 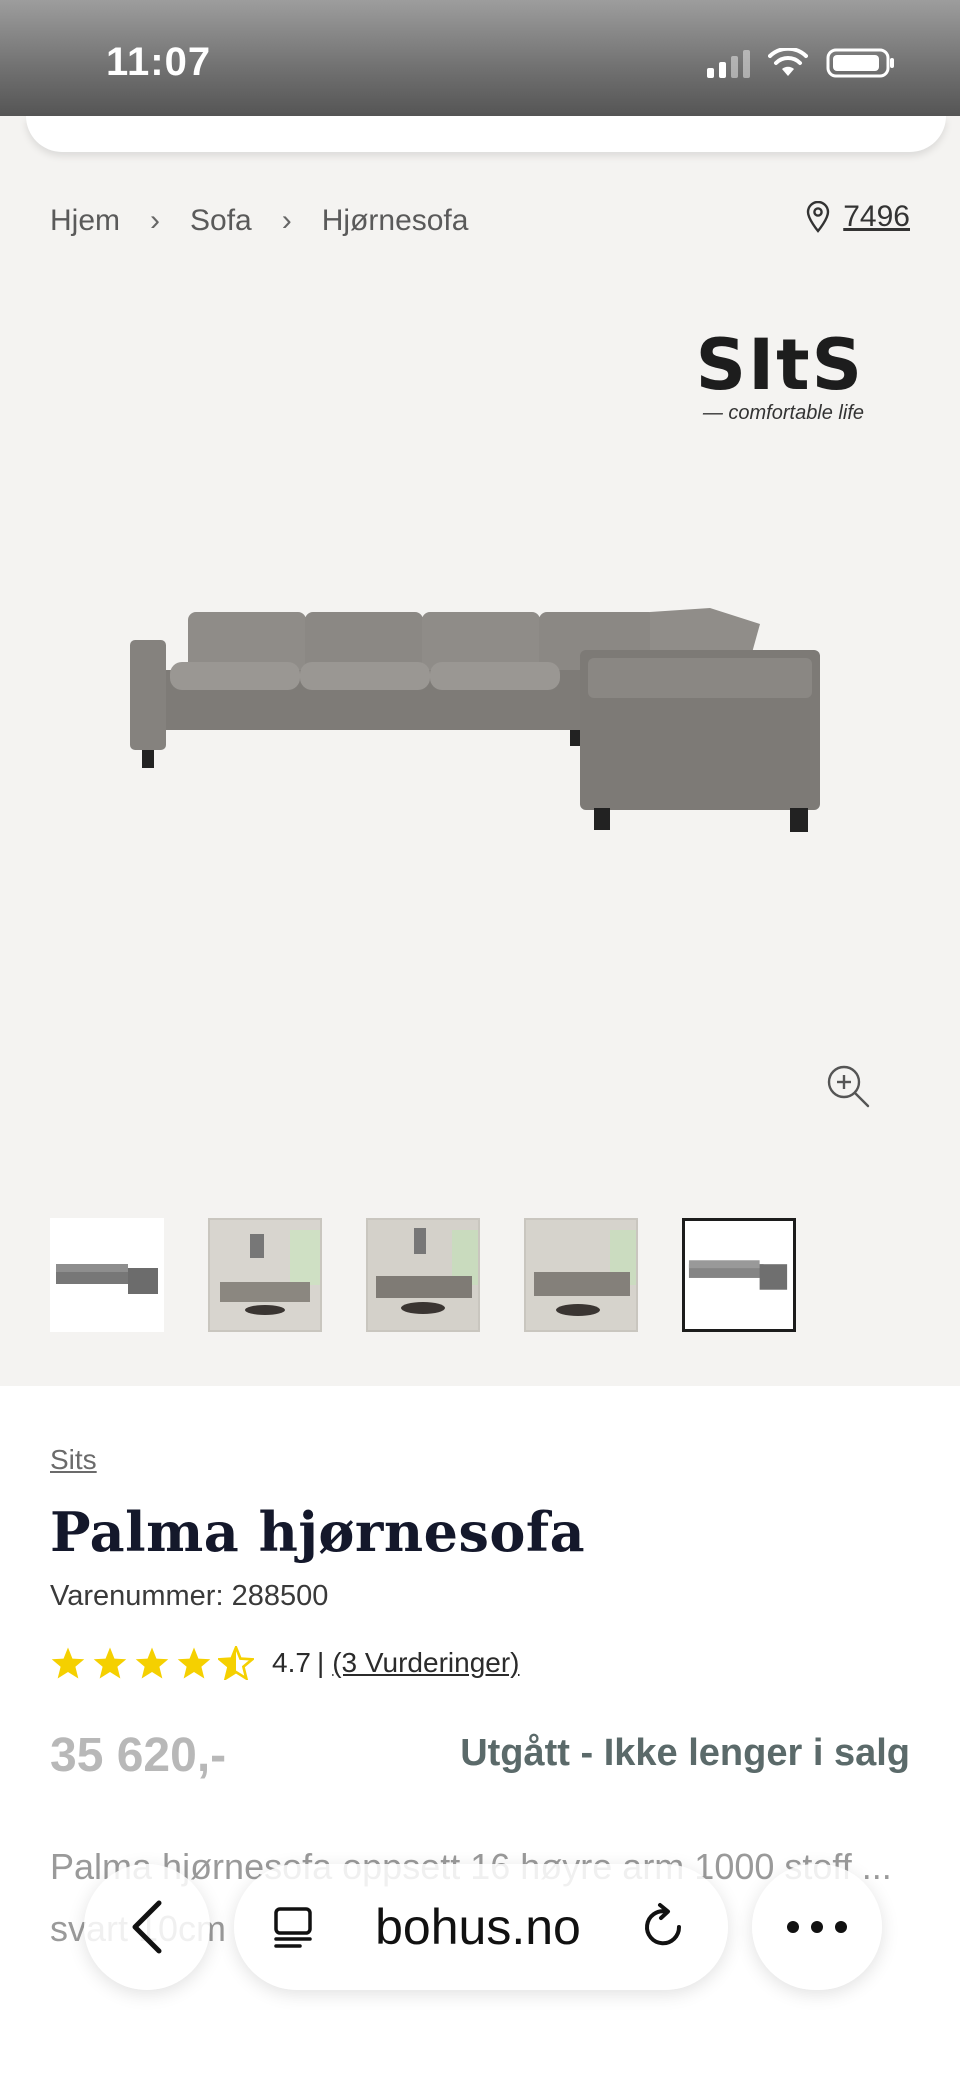 What do you see at coordinates (818, 217) in the screenshot?
I see `location-pin-icon` at bounding box center [818, 217].